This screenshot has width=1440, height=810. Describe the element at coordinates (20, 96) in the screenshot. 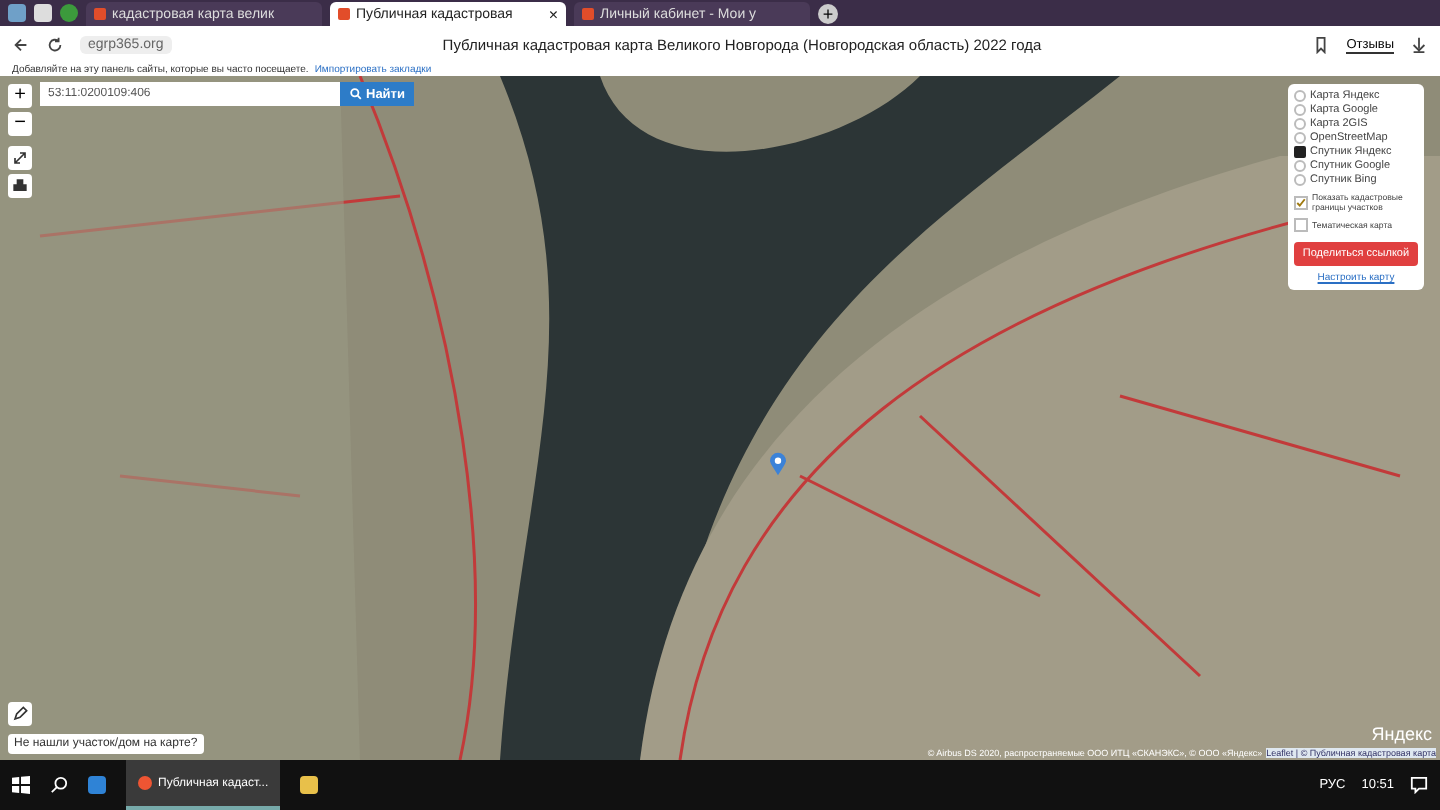

I see `zoom-in-button: +` at that location.